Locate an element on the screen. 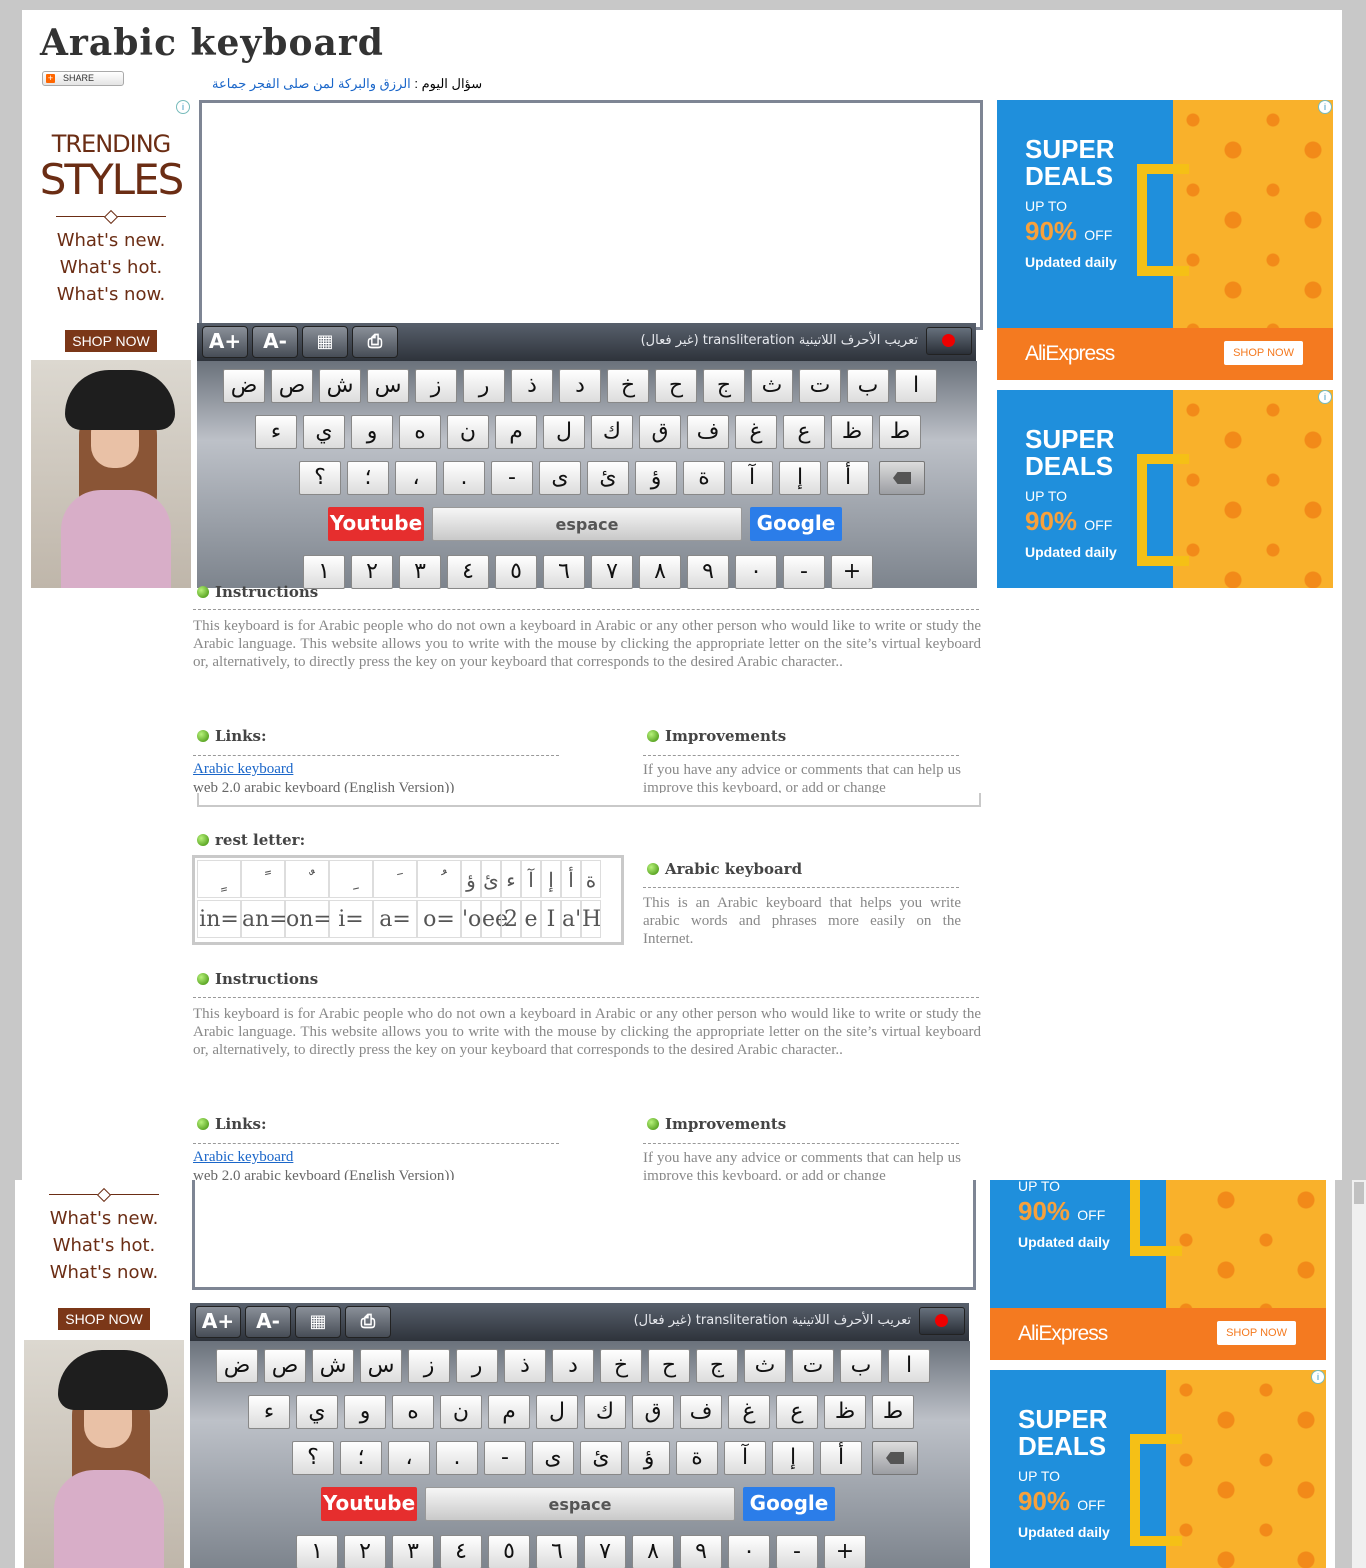 This screenshot has height=1568, width=1366. key: س is located at coordinates (388, 386).